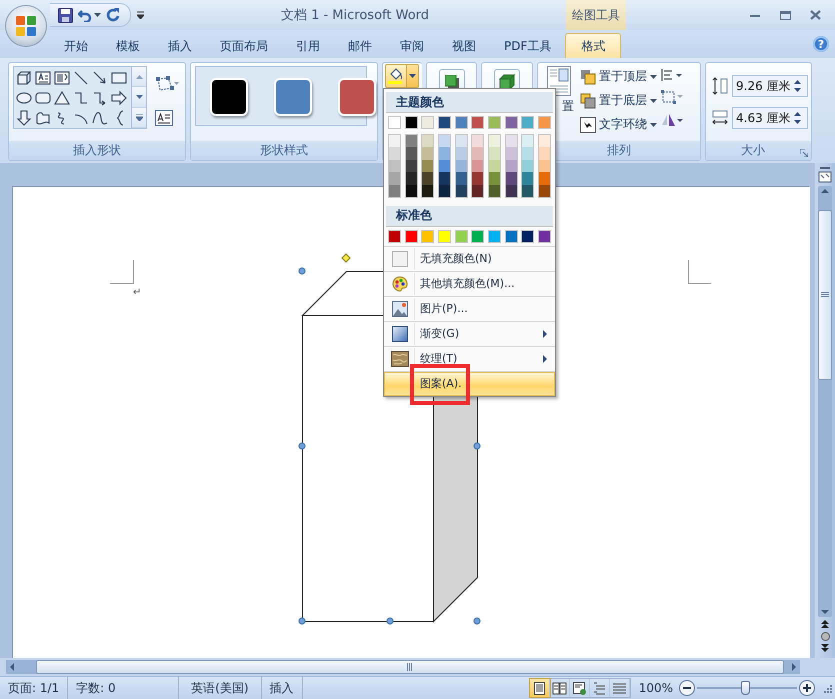  What do you see at coordinates (469, 384) in the screenshot?
I see `menu-item: 图案(A).` at bounding box center [469, 384].